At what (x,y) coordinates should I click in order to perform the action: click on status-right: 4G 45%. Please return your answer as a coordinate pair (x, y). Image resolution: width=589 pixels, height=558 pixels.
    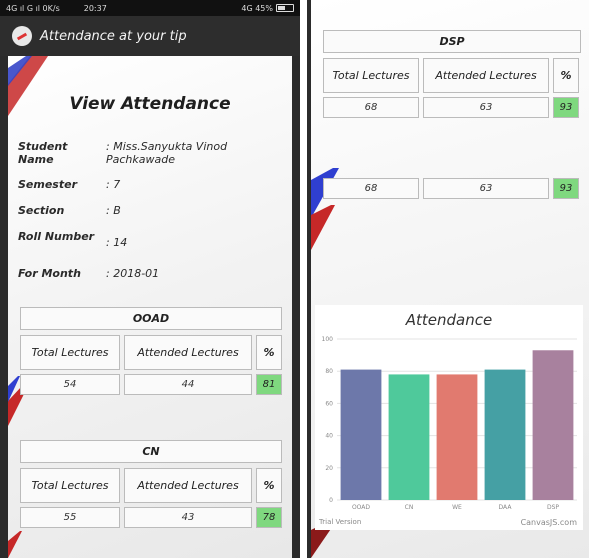
    Looking at the image, I should click on (267, 8).